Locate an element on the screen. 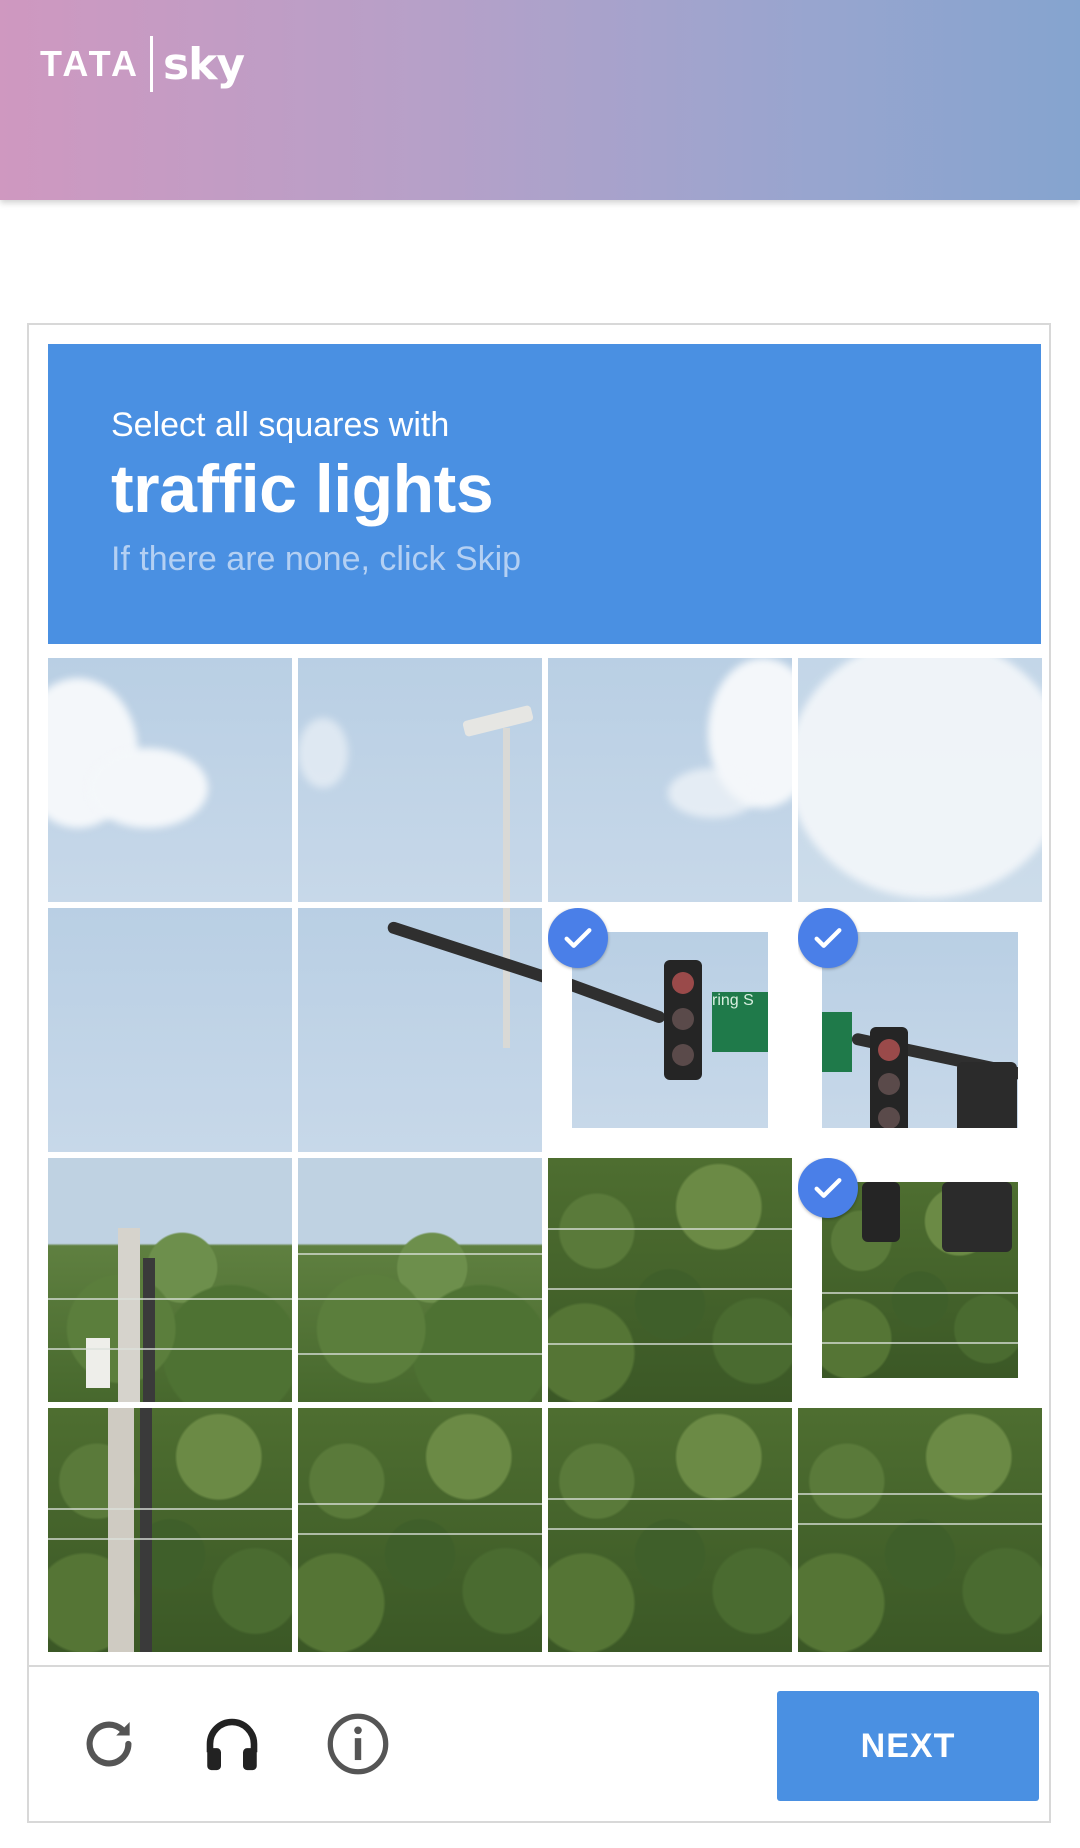 This screenshot has height=1848, width=1080. grid-tile-r2c3: ring S is located at coordinates (670, 1030).